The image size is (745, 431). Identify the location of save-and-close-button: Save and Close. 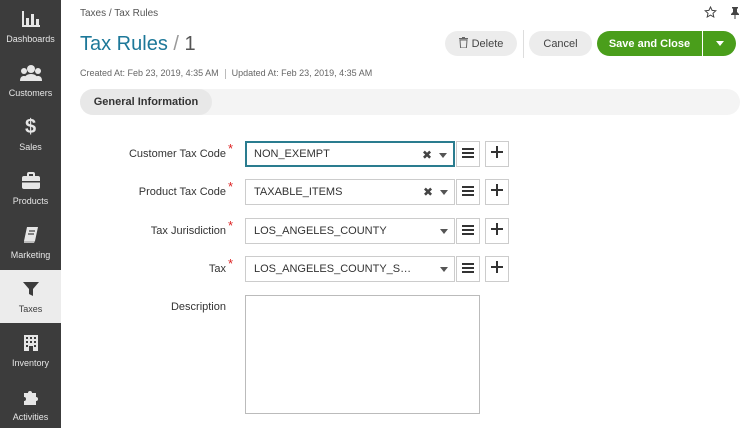
(649, 43).